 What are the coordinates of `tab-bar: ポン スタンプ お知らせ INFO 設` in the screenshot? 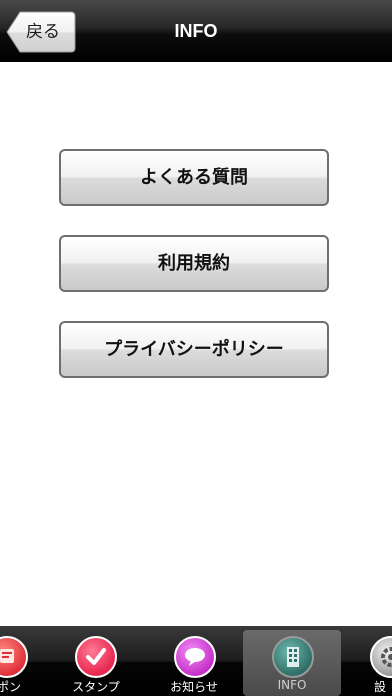 It's located at (196, 661).